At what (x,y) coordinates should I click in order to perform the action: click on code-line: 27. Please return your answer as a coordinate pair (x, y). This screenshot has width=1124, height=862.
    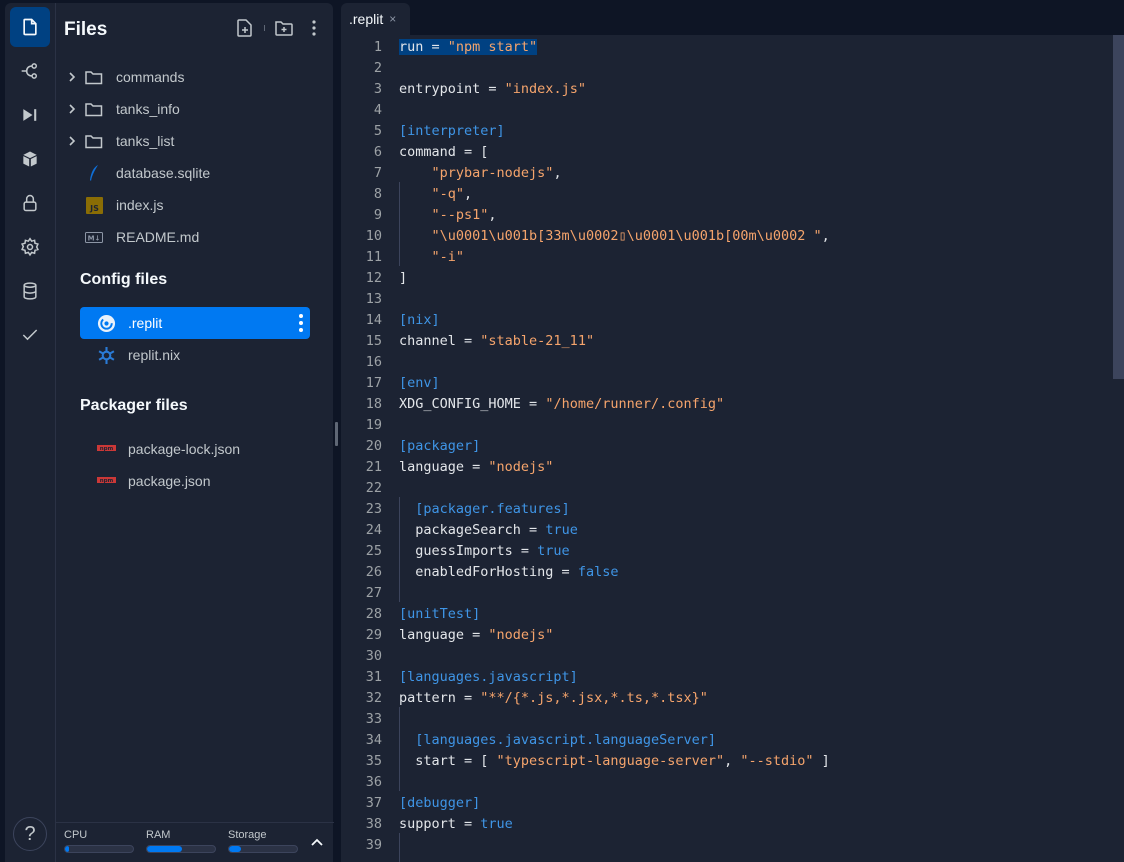
    Looking at the image, I should click on (721, 593).